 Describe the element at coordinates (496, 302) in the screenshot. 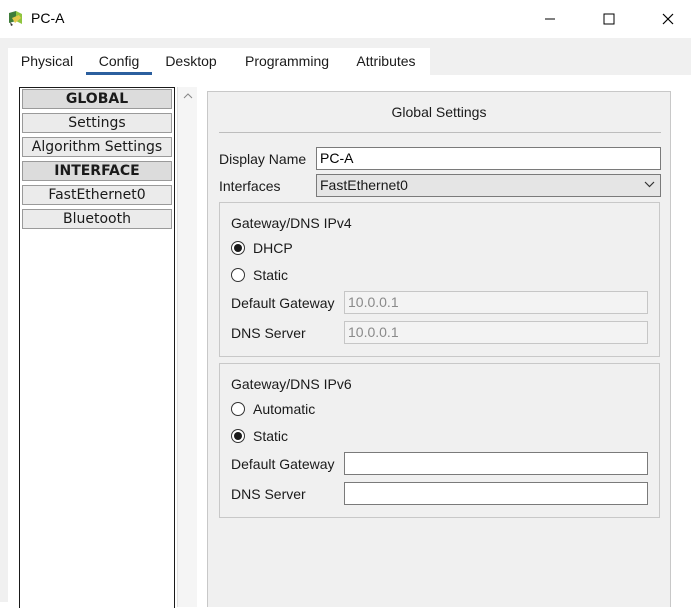

I see `ipv4-gateway-field: 10.0.0.1` at that location.